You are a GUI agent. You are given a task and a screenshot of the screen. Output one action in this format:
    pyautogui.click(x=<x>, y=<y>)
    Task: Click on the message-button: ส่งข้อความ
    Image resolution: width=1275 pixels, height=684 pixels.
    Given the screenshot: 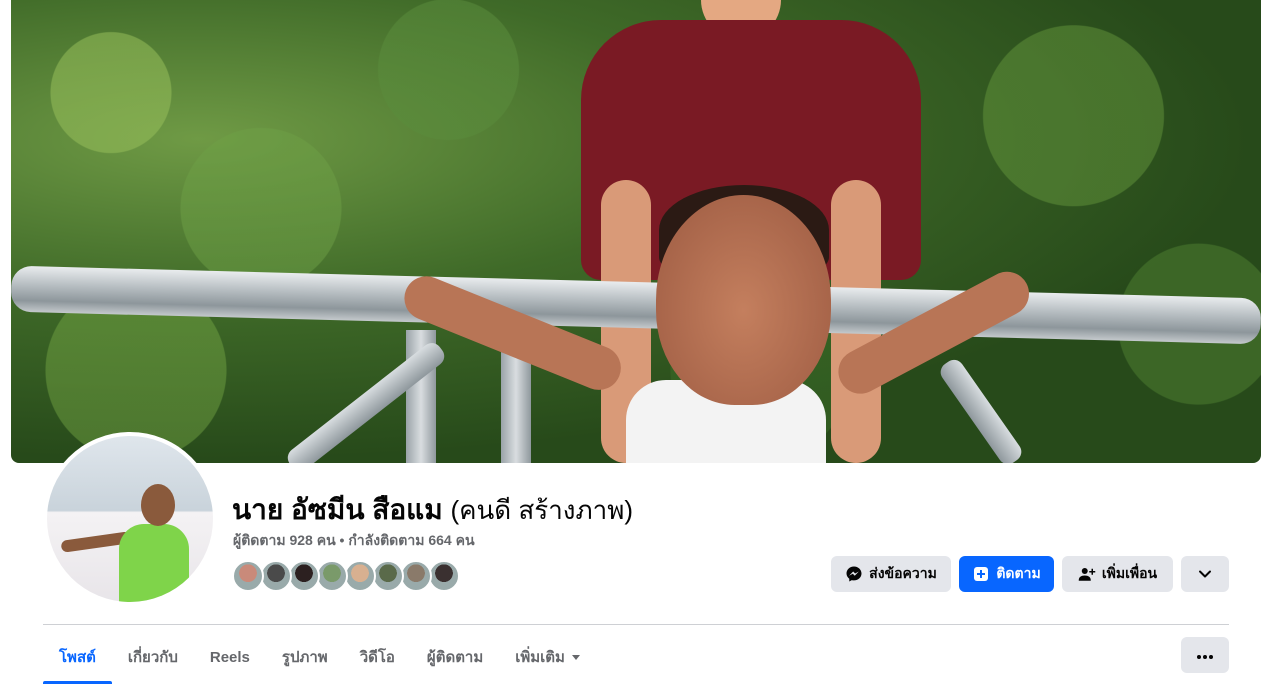 What is the action you would take?
    pyautogui.click(x=891, y=574)
    